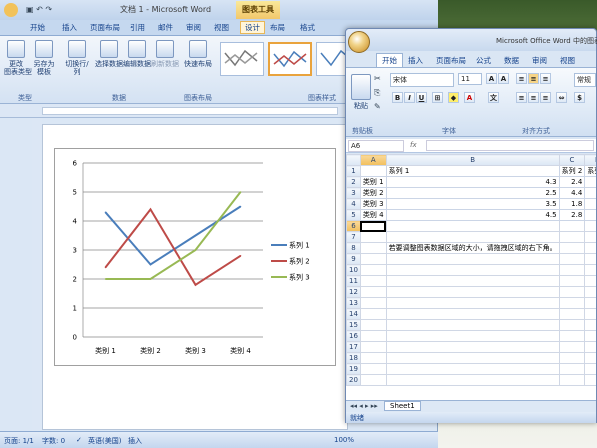  What do you see at coordinates (277, 27) in the screenshot?
I see `tab-layout: 布局` at bounding box center [277, 27].